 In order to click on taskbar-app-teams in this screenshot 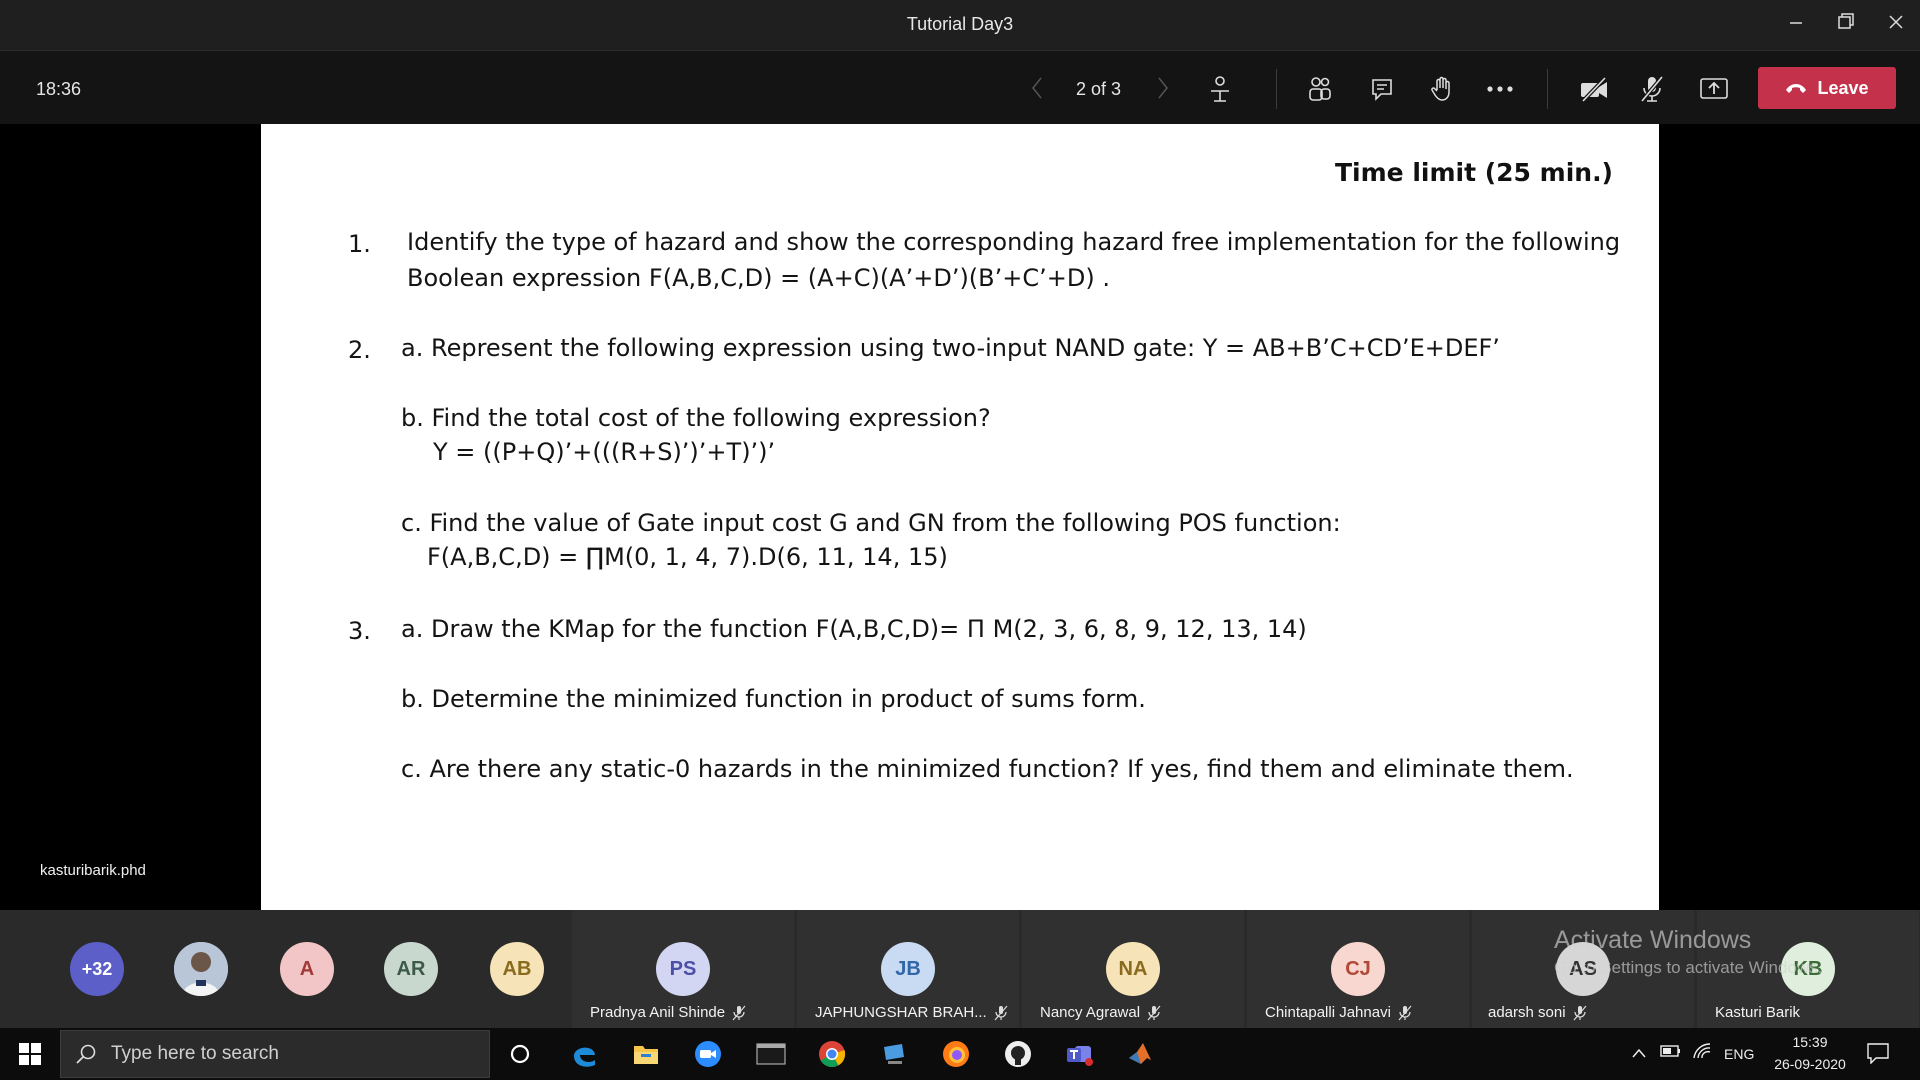, I will do `click(1080, 1054)`.